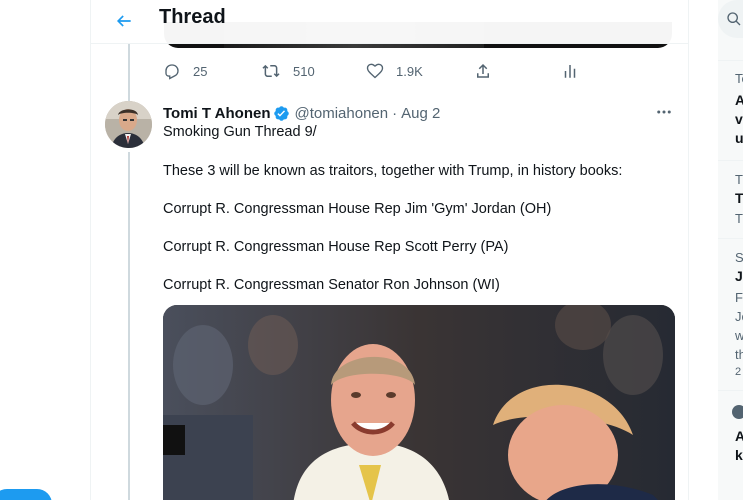  What do you see at coordinates (739, 455) in the screenshot?
I see `trend-line: k` at bounding box center [739, 455].